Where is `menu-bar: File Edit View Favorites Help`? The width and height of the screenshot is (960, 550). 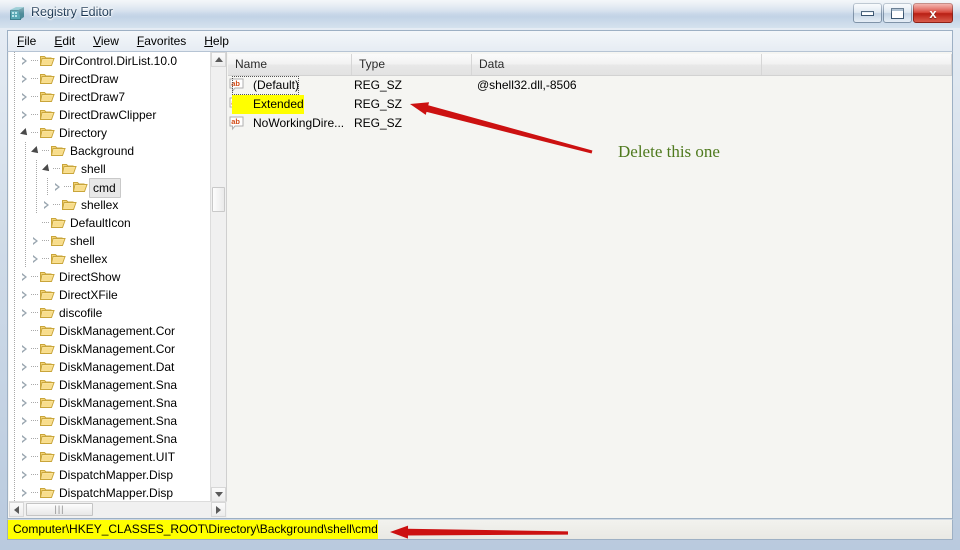 menu-bar: File Edit View Favorites Help is located at coordinates (480, 40).